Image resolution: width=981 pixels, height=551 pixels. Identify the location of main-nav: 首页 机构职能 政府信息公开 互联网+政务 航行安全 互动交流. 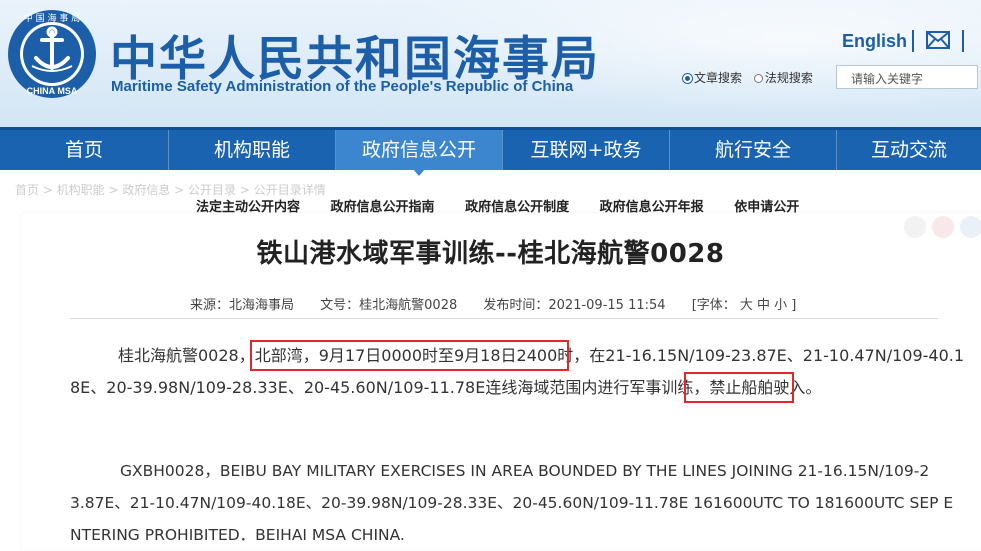
(490, 148).